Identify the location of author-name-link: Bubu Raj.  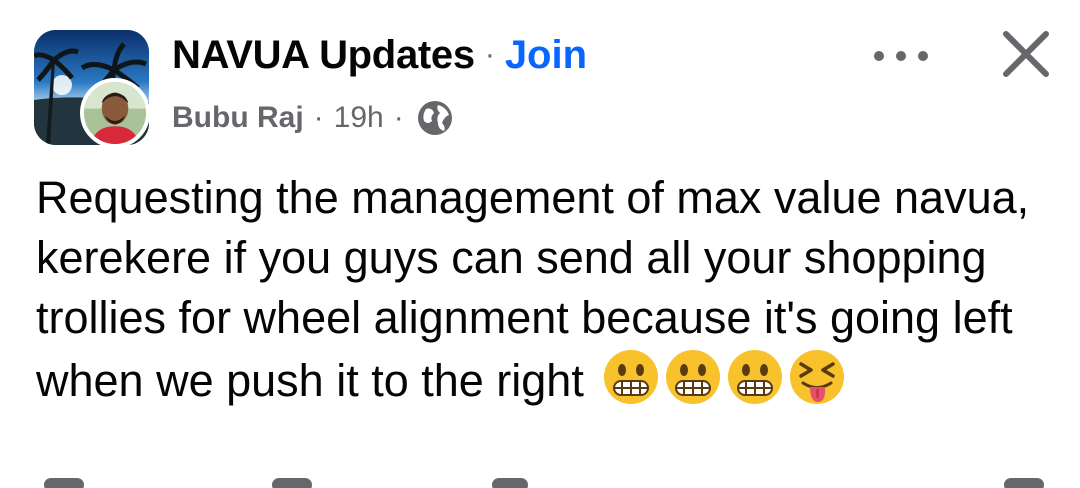
(238, 118).